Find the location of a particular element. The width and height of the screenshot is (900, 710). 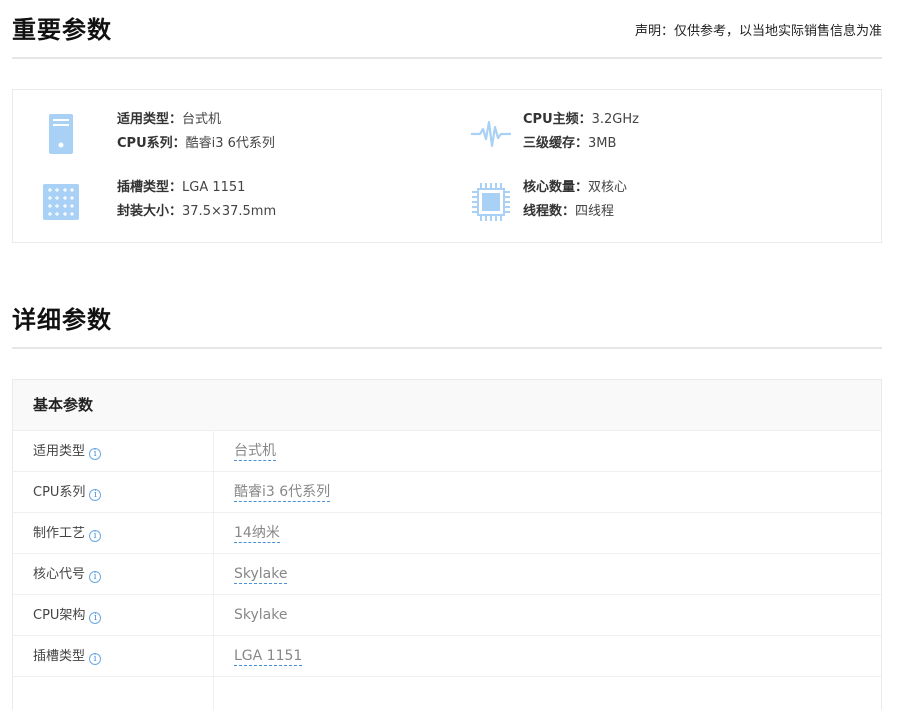

important-params-header: 重要参数 声明：仅供参考，以当地实际销售信息为准 is located at coordinates (447, 29).